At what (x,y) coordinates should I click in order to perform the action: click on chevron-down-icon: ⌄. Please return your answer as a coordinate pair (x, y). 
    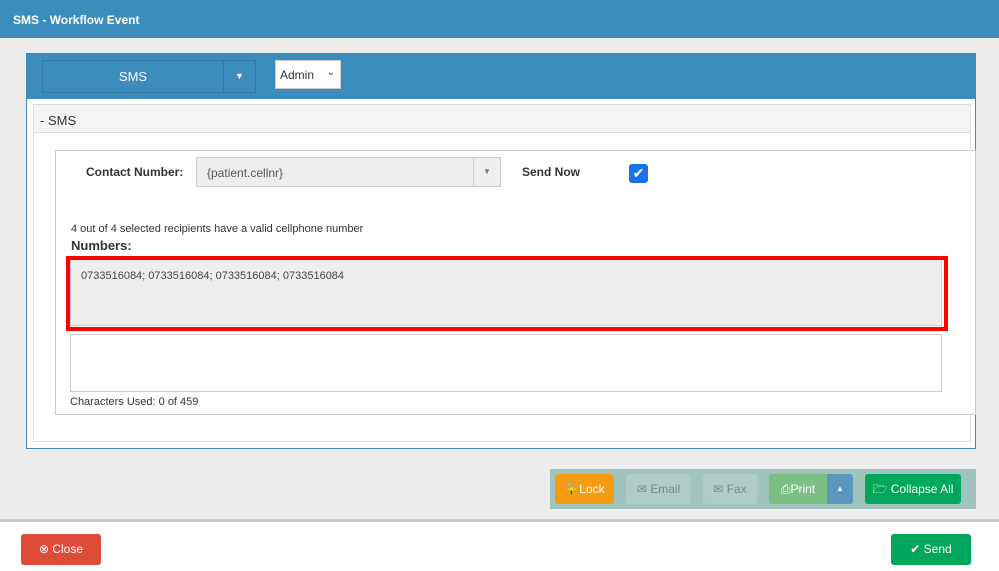
    Looking at the image, I should click on (330, 72).